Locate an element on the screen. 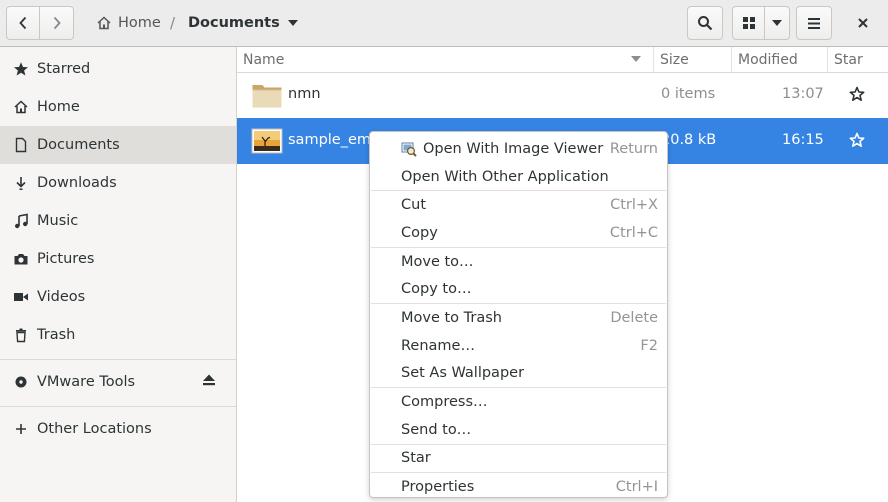  file-size: 20.8 kB is located at coordinates (689, 140).